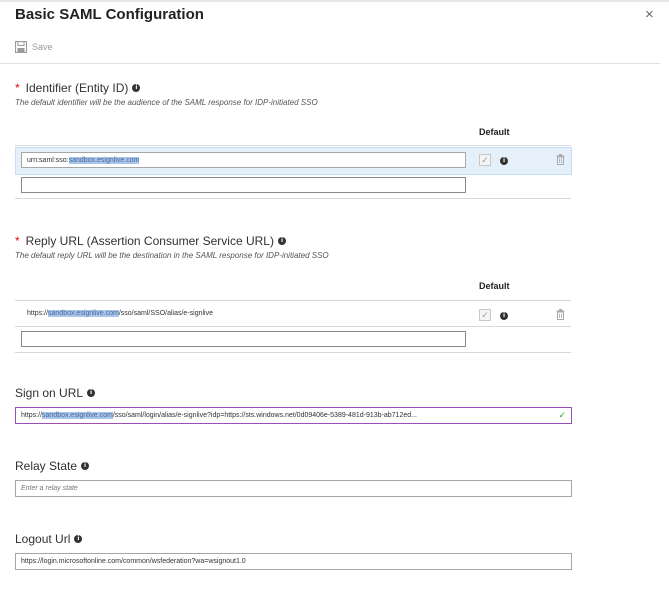  Describe the element at coordinates (38, 313) in the screenshot. I see `reply-value-prefix: https://` at that location.